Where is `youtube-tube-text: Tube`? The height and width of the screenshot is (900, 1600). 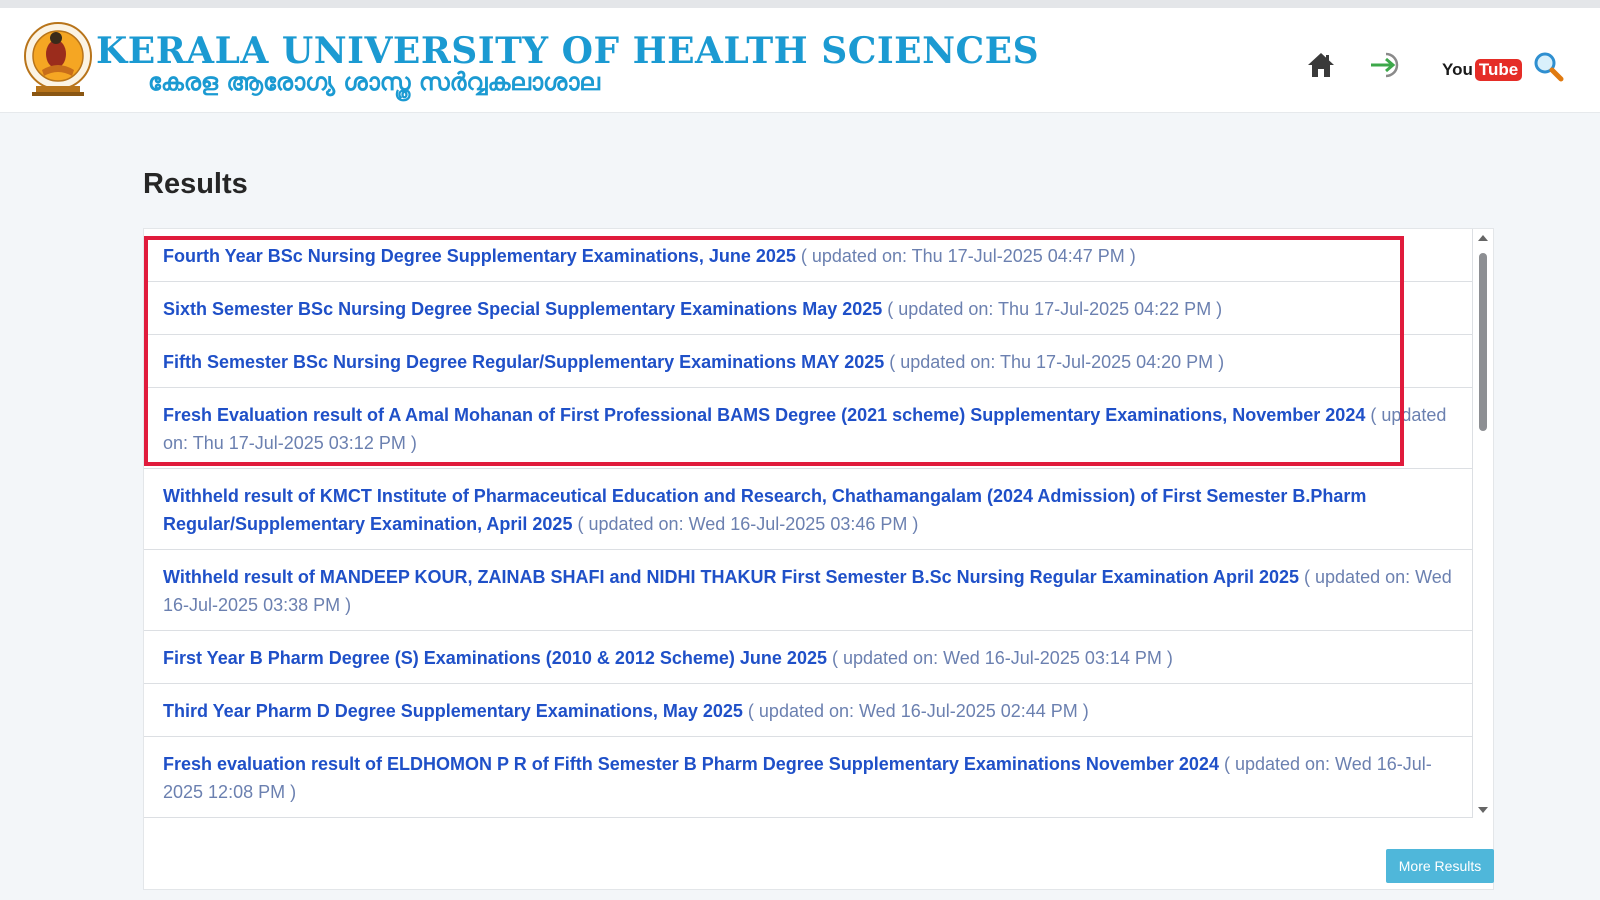 youtube-tube-text: Tube is located at coordinates (1498, 70).